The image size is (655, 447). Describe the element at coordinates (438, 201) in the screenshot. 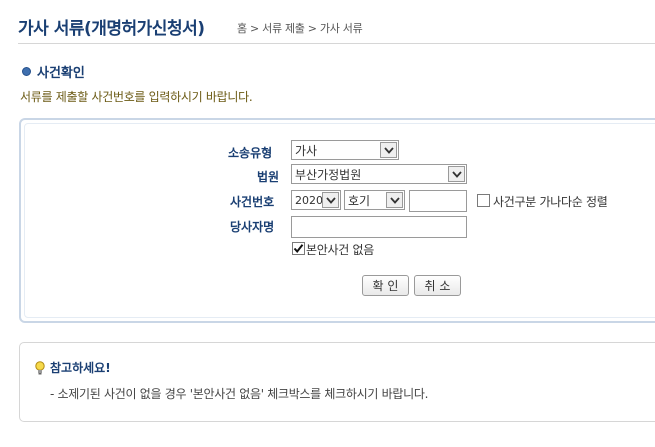

I see `case-number-input` at that location.